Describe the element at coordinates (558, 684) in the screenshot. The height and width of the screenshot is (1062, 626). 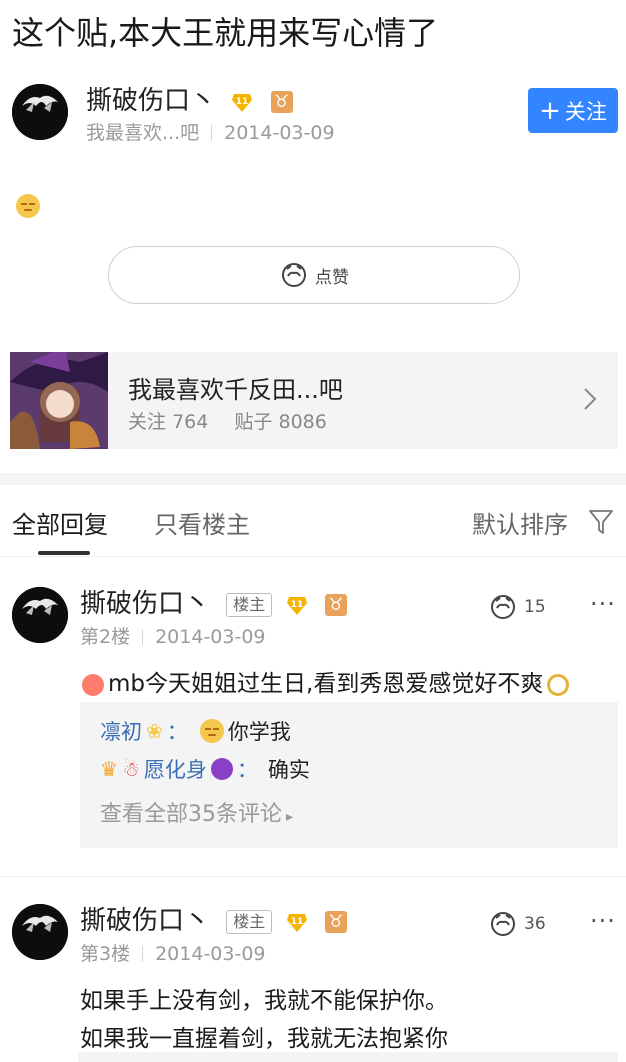
I see `ring-icon` at that location.